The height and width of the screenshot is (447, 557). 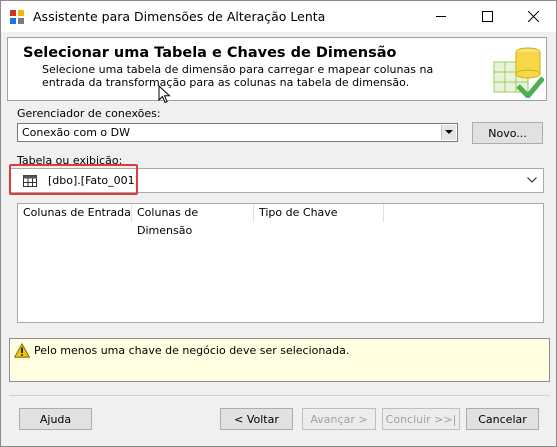 I want to click on connection-dropdown-button, so click(x=448, y=132).